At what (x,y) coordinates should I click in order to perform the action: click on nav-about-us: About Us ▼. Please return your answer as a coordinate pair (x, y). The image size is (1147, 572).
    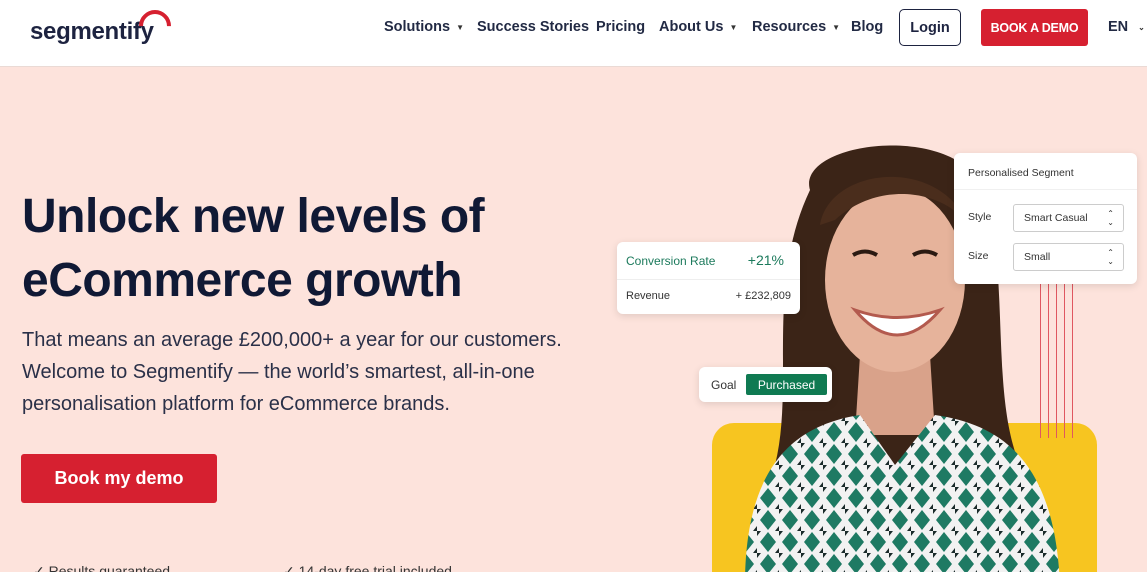
    Looking at the image, I should click on (698, 27).